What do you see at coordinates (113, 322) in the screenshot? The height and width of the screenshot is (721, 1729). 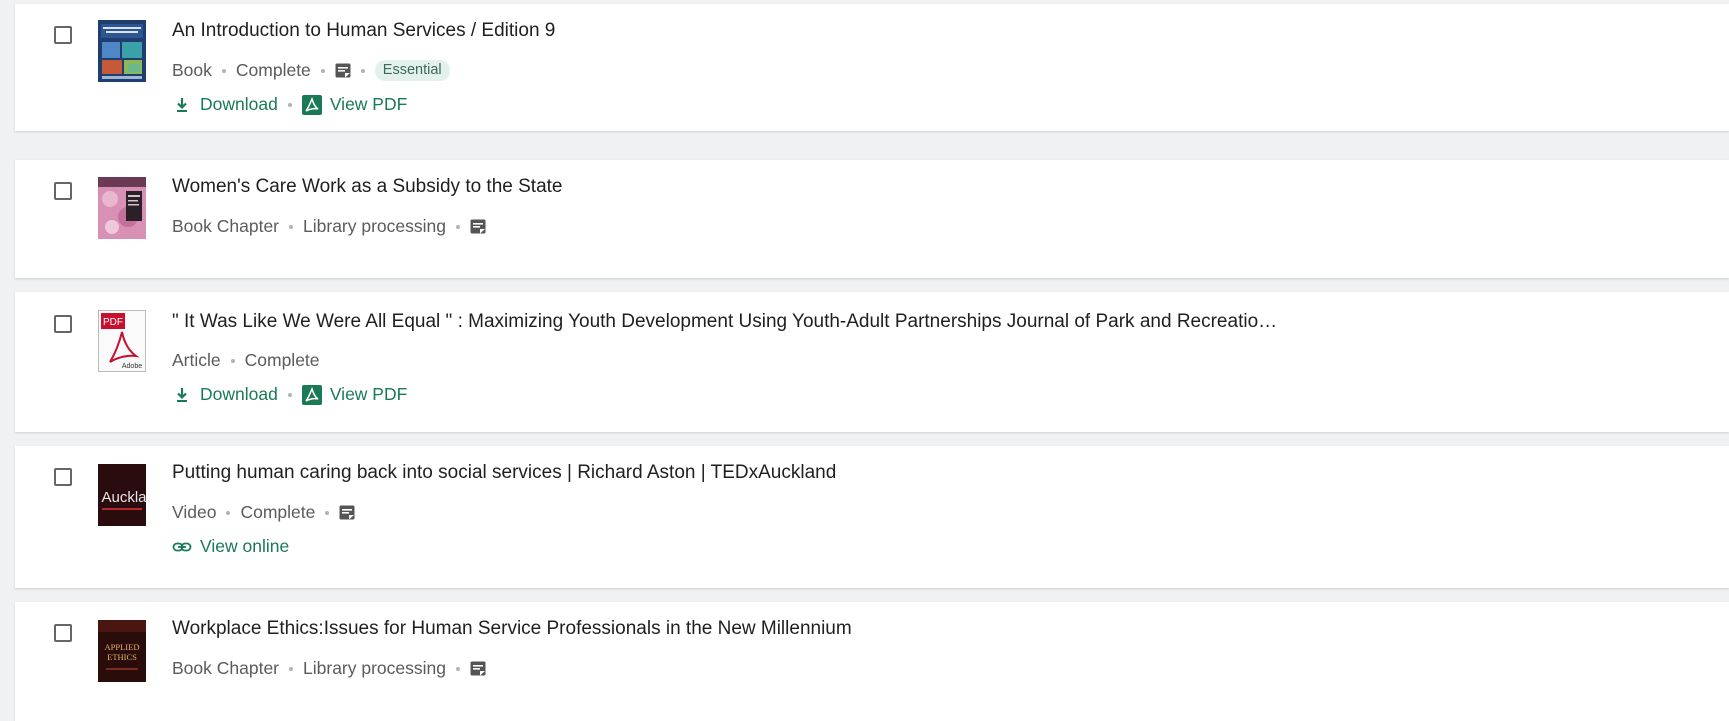 I see `pdf-thumb-label: PDF` at bounding box center [113, 322].